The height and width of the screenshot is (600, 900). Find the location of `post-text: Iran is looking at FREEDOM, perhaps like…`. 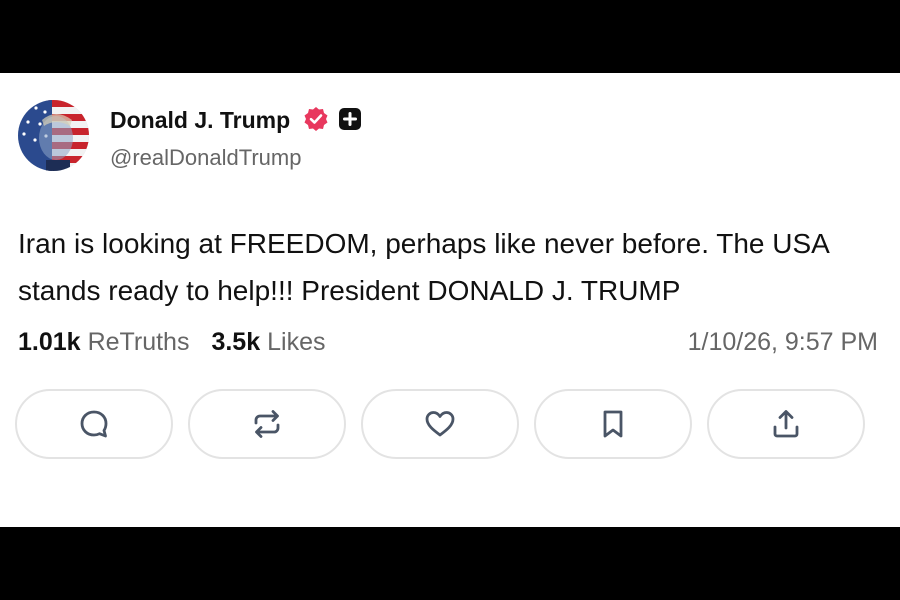

post-text: Iran is looking at FREEDOM, perhaps like… is located at coordinates (423, 267).